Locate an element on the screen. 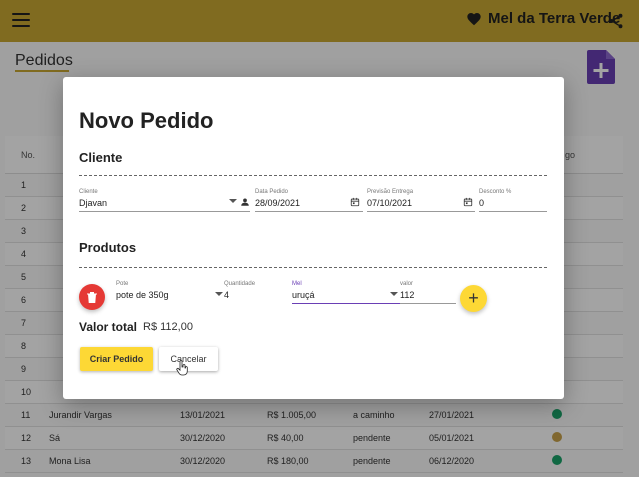  create-order-button: Criar Pedido is located at coordinates (116, 359).